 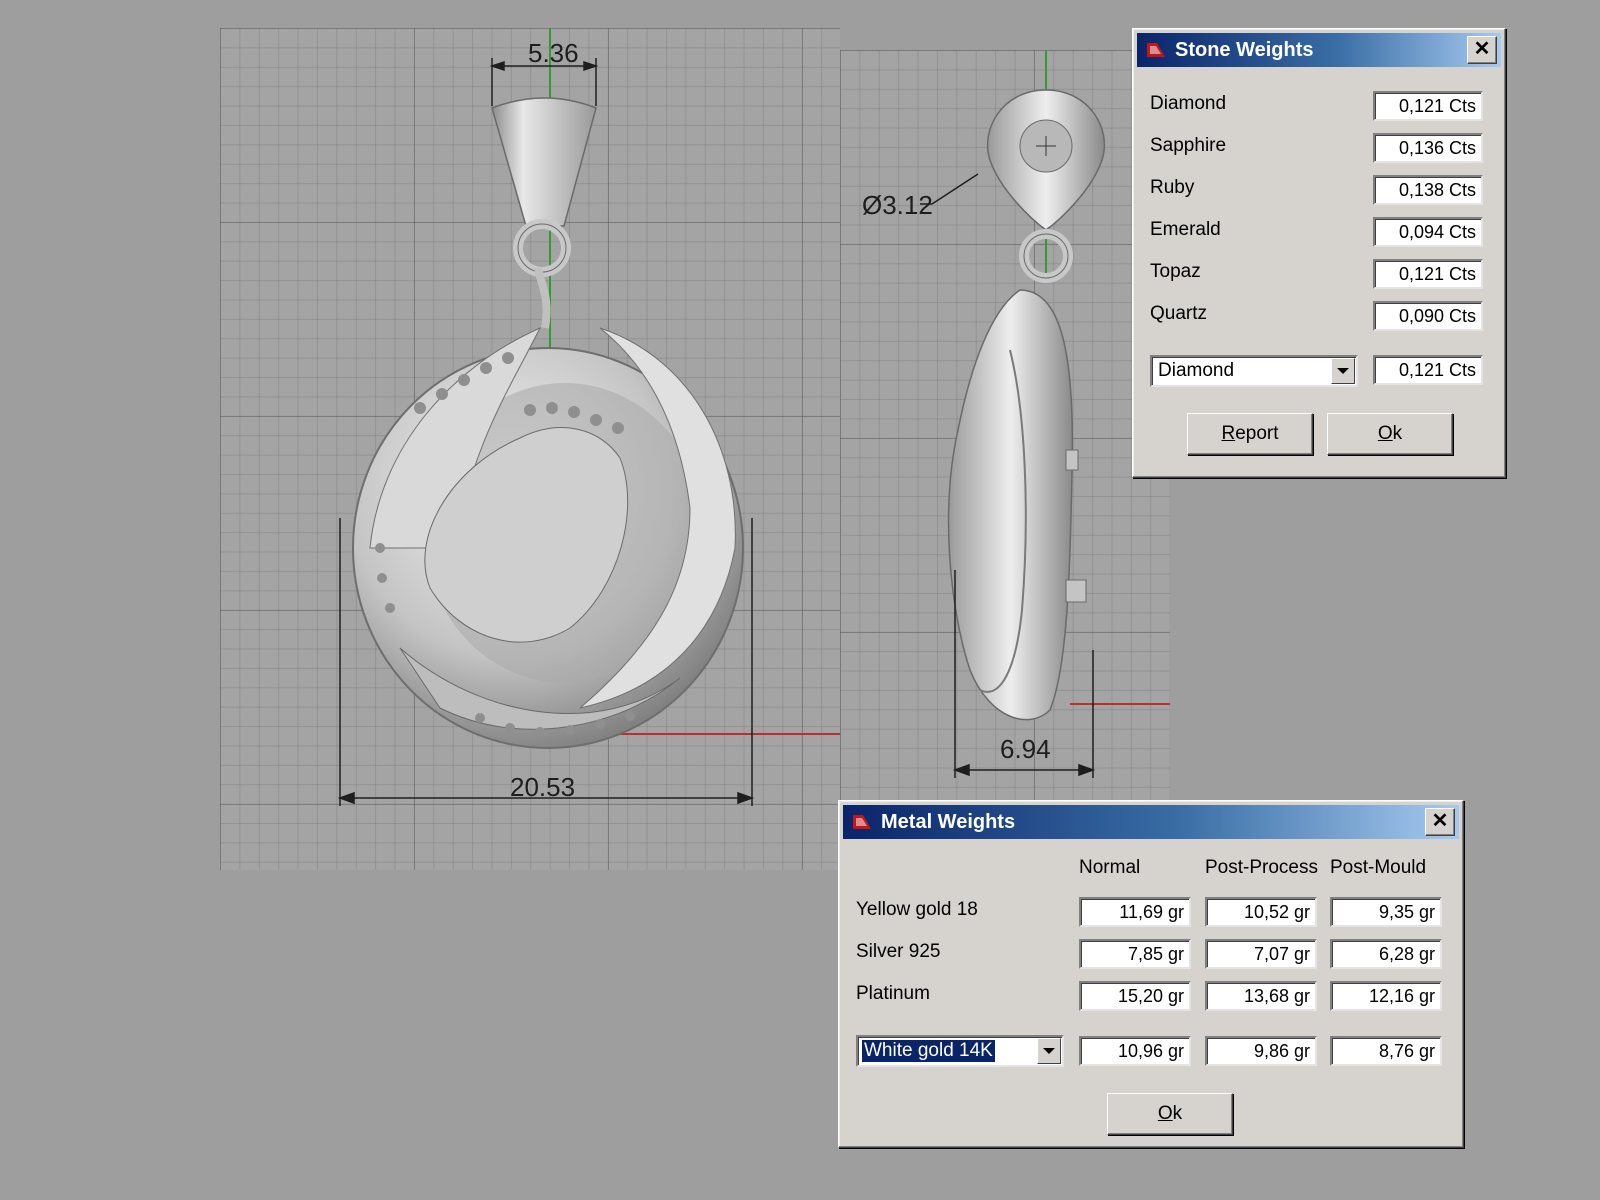 What do you see at coordinates (1175, 271) in the screenshot?
I see `stone-label-topaz: Topaz` at bounding box center [1175, 271].